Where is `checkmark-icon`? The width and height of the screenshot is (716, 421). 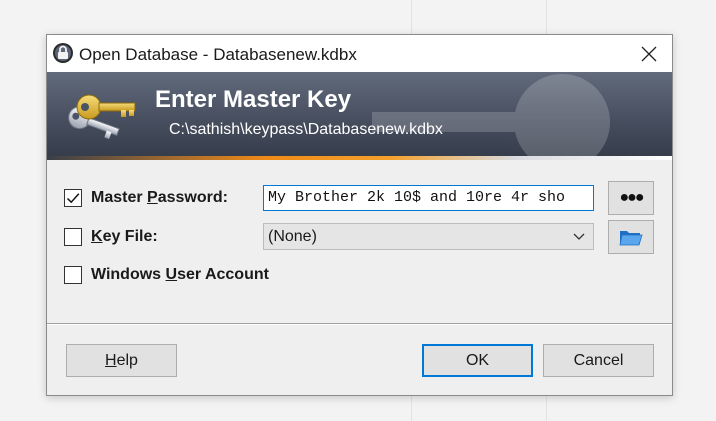 checkmark-icon is located at coordinates (73, 198).